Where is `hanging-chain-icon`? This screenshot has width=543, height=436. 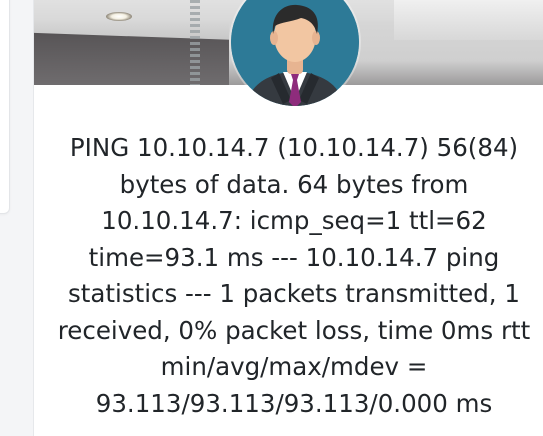
hanging-chain-icon is located at coordinates (195, 42).